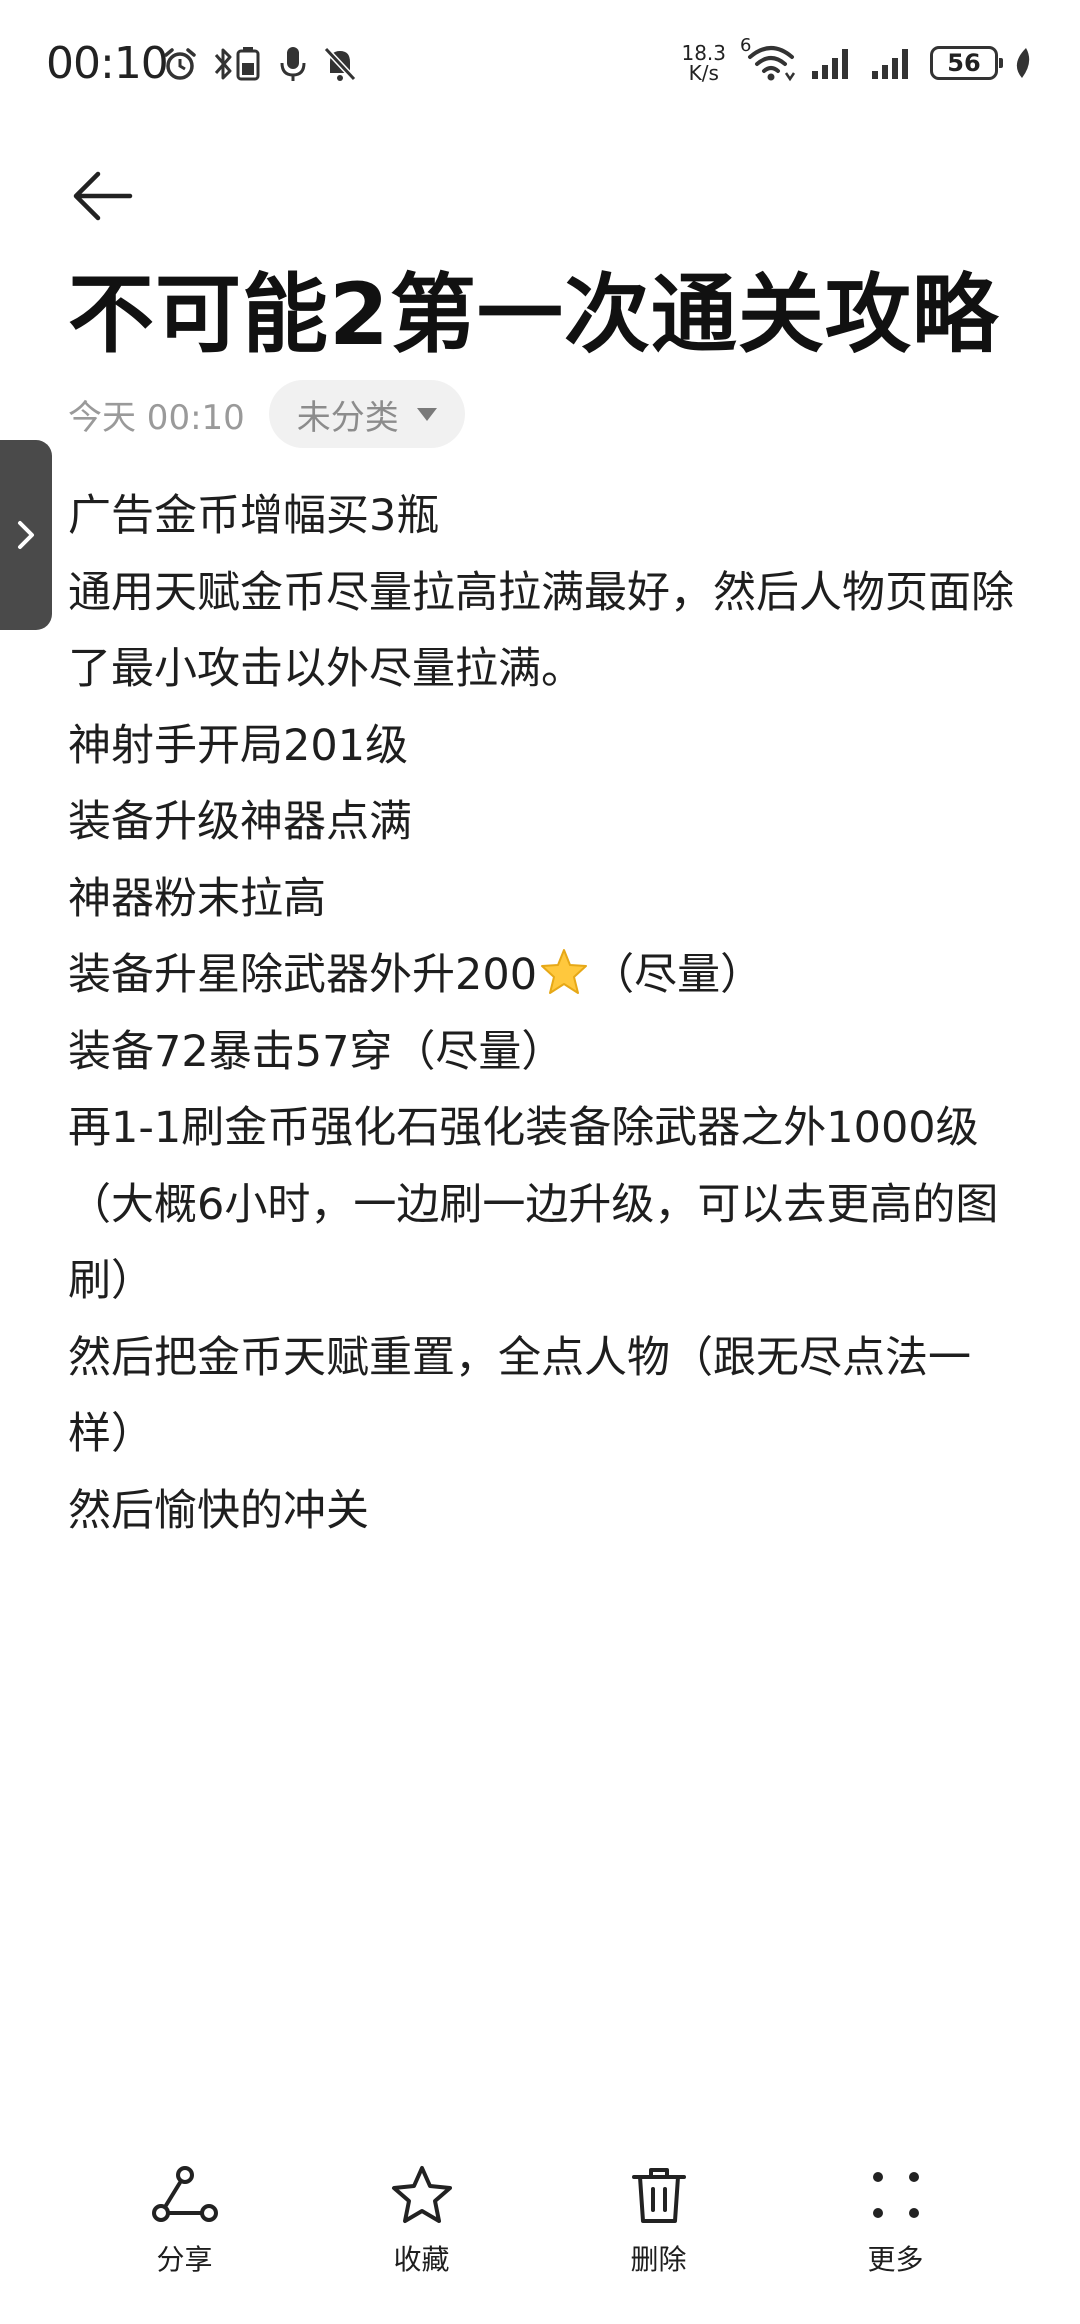  What do you see at coordinates (156, 417) in the screenshot?
I see `note-date: 今天 00:10` at bounding box center [156, 417].